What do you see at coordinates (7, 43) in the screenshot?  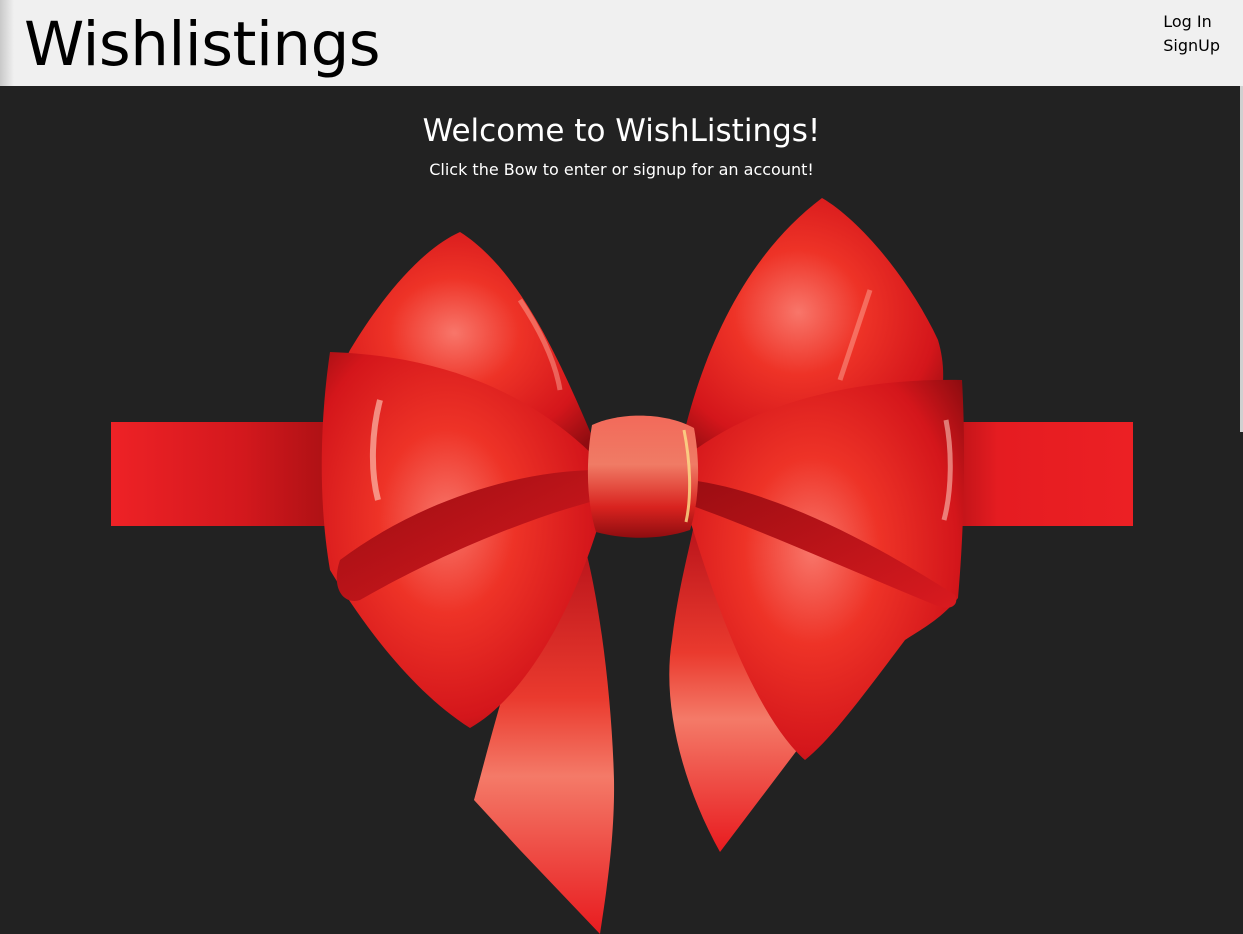 I see `header-shadow` at bounding box center [7, 43].